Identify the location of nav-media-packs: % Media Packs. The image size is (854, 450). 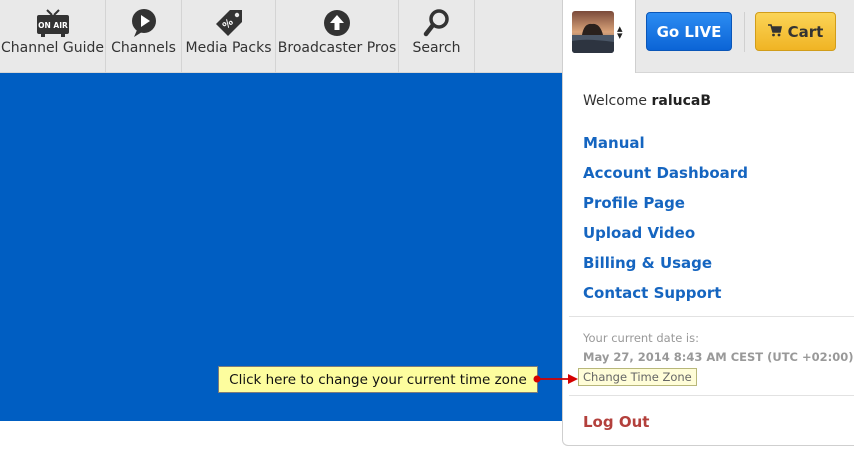
(229, 36).